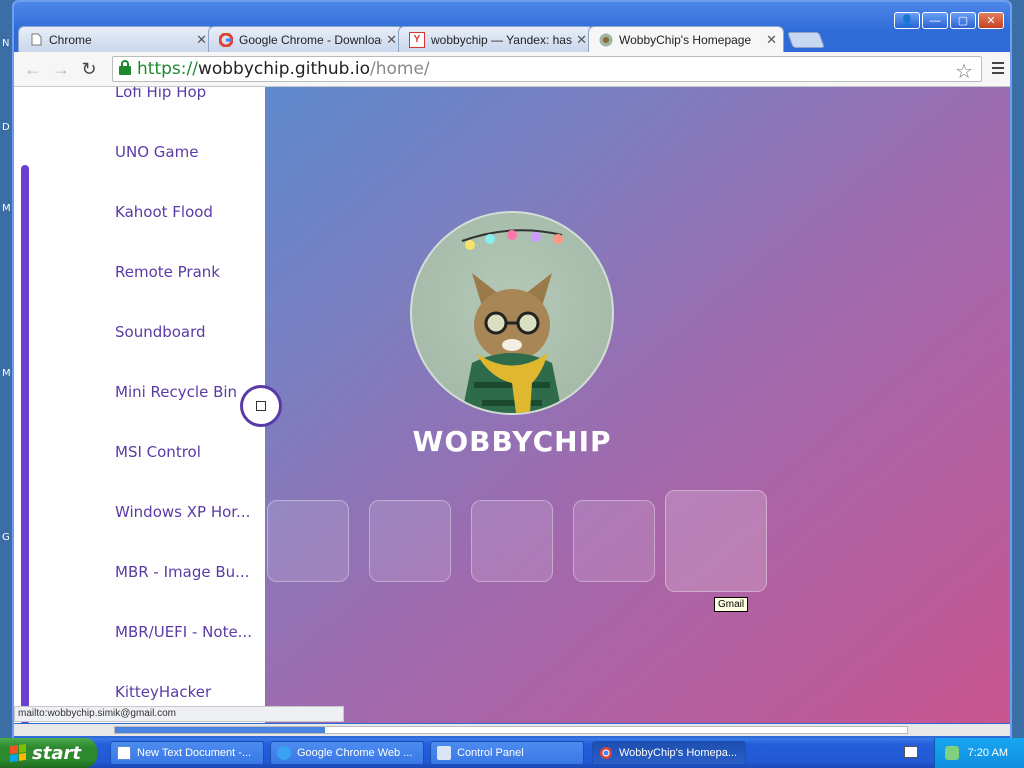 The image size is (1024, 768). I want to click on sidebar-toggle-button, so click(261, 406).